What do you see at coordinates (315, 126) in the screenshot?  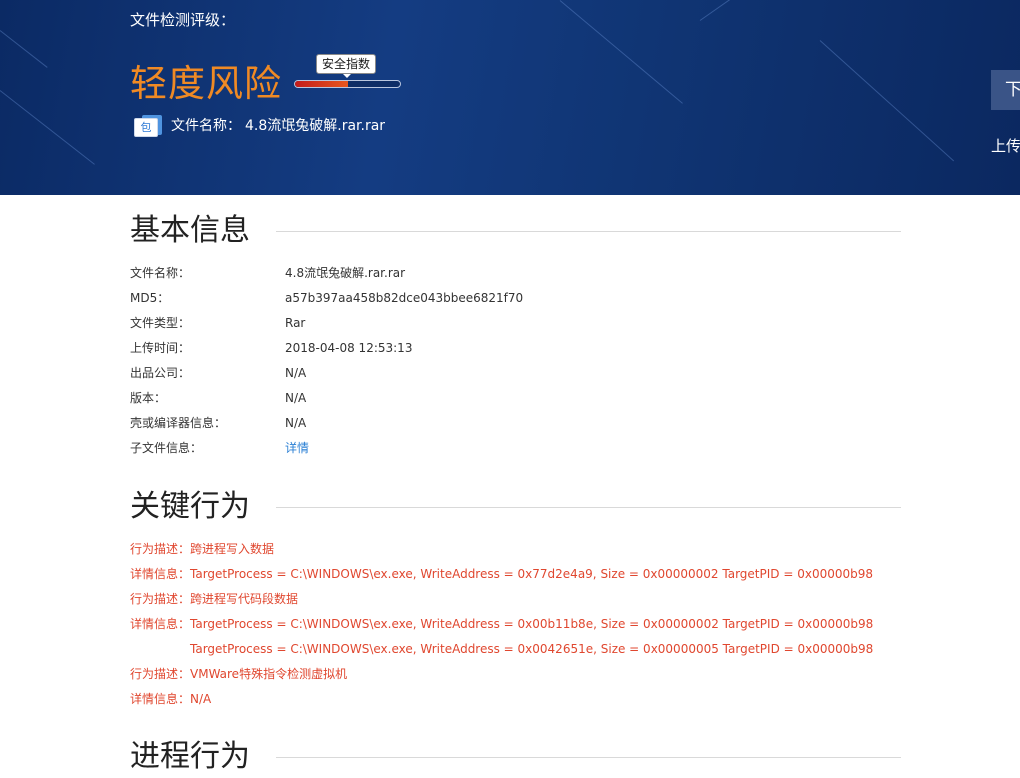 I see `file-name-value: 4.8流氓兔破解.rar.rar` at bounding box center [315, 126].